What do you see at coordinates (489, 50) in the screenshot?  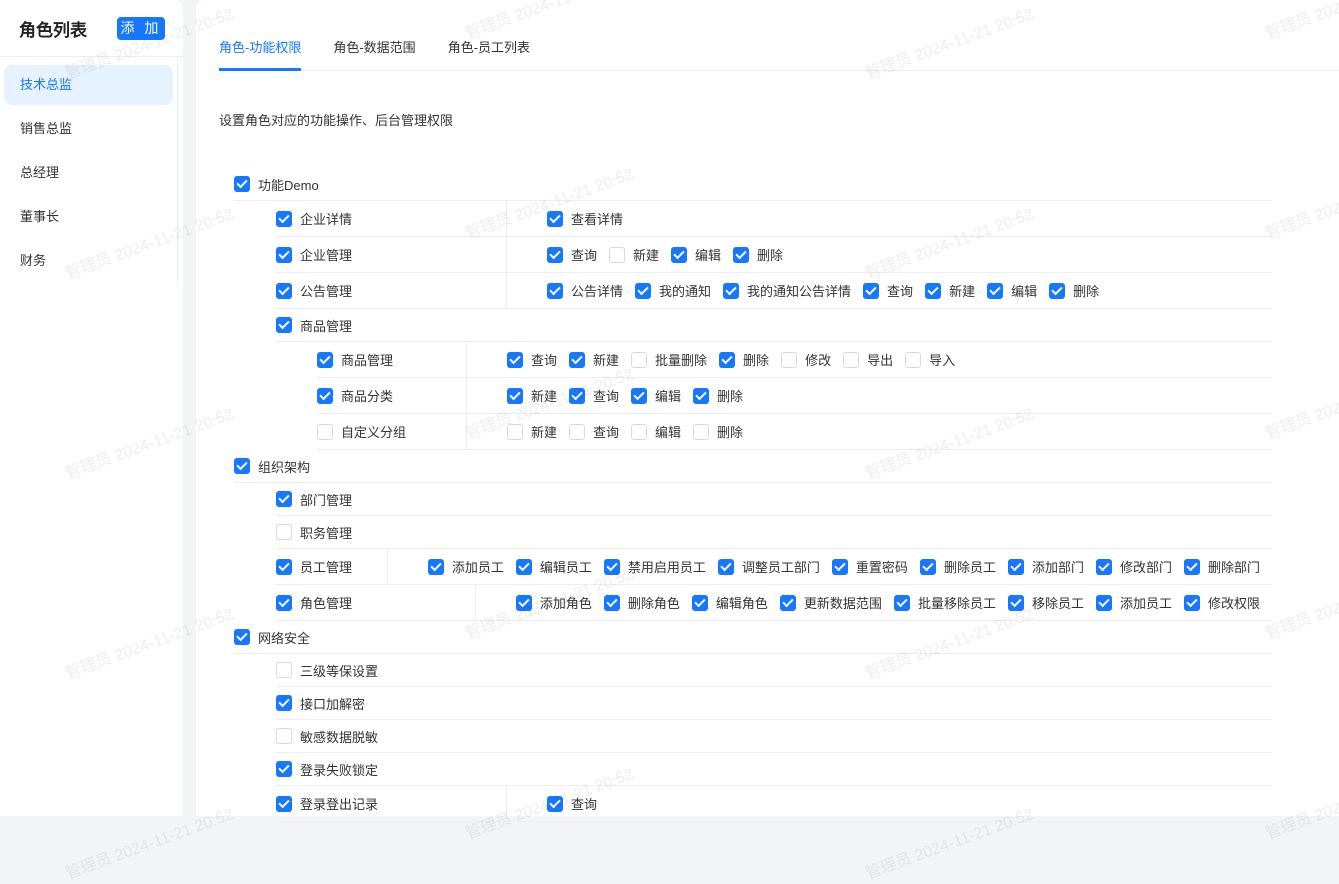 I see `tab-2: 角色-员工列表` at bounding box center [489, 50].